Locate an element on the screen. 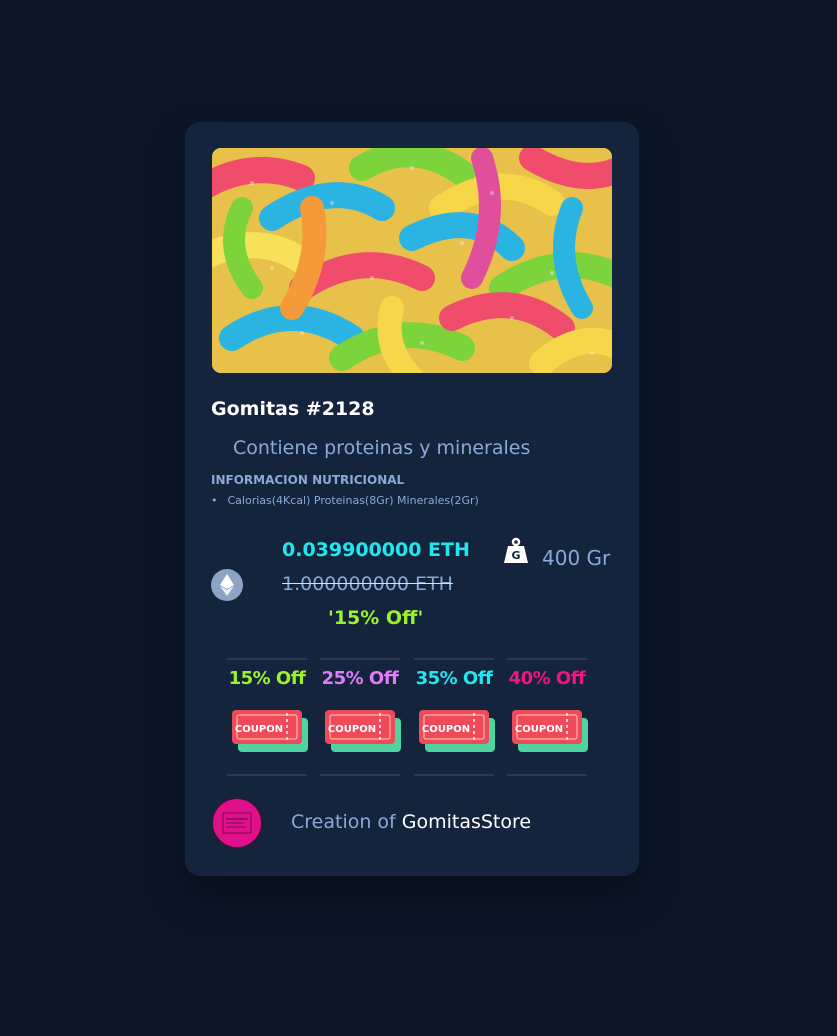  creator-line: Creation of GomitasStore is located at coordinates (411, 822).